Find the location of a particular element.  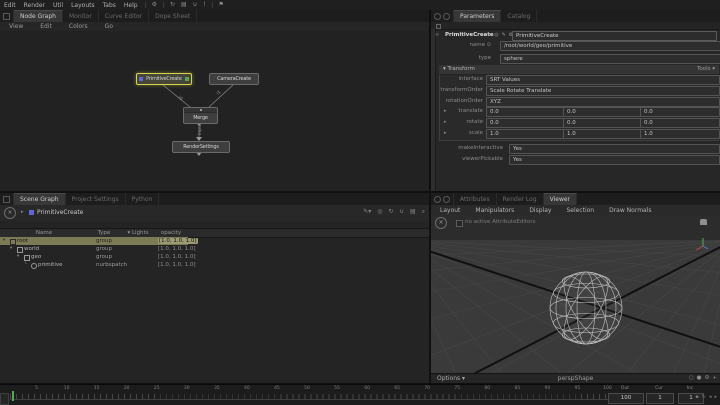

in-frame-field is located at coordinates (4, 399).